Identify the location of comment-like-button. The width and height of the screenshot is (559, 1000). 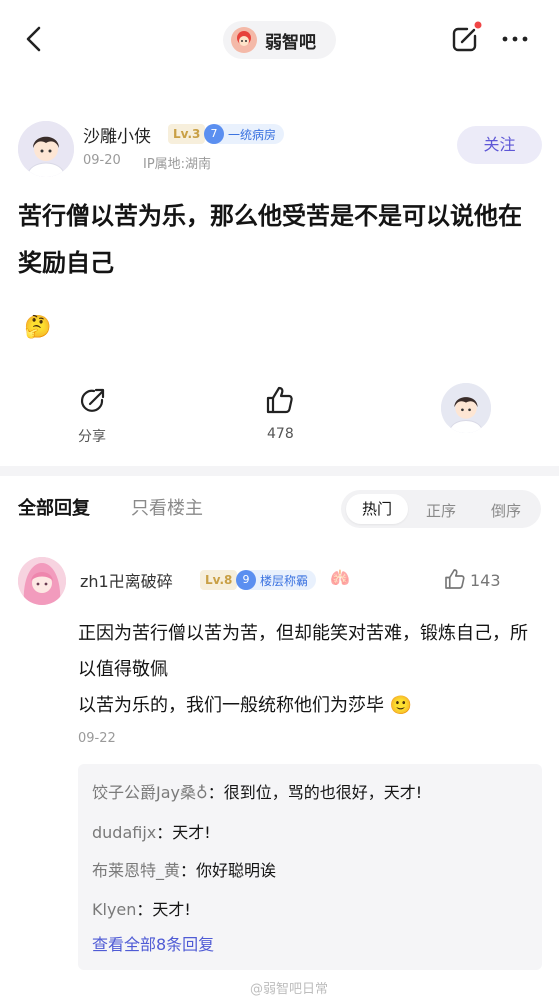
(455, 579).